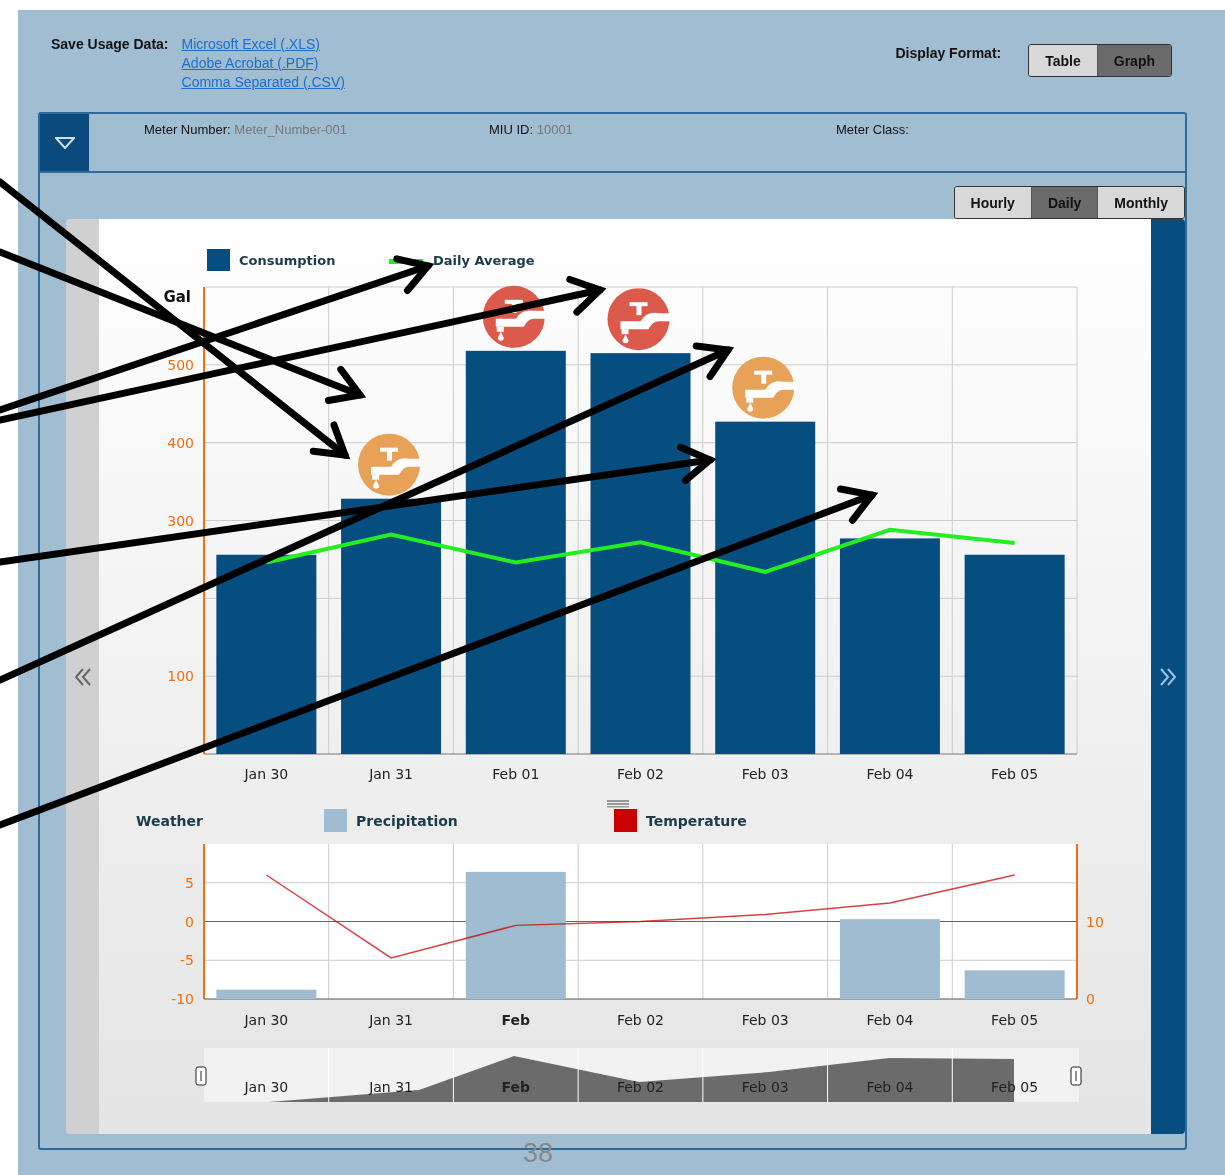  What do you see at coordinates (936, 146) in the screenshot?
I see `meter-field: Meter Class:` at bounding box center [936, 146].